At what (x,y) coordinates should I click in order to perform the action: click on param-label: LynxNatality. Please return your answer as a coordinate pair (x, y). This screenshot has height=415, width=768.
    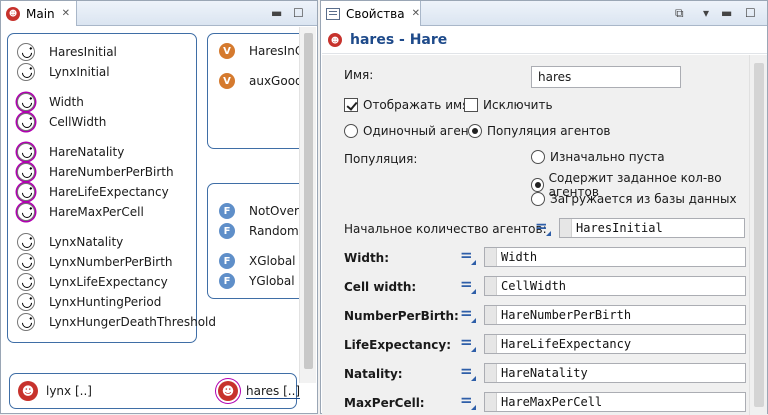
    Looking at the image, I should click on (86, 242).